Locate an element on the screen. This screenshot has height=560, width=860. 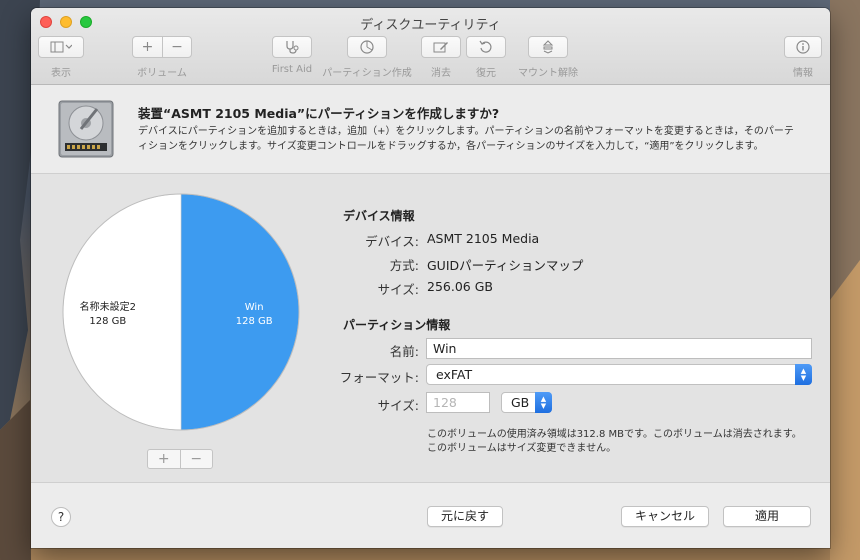
info-icon is located at coordinates (803, 47).